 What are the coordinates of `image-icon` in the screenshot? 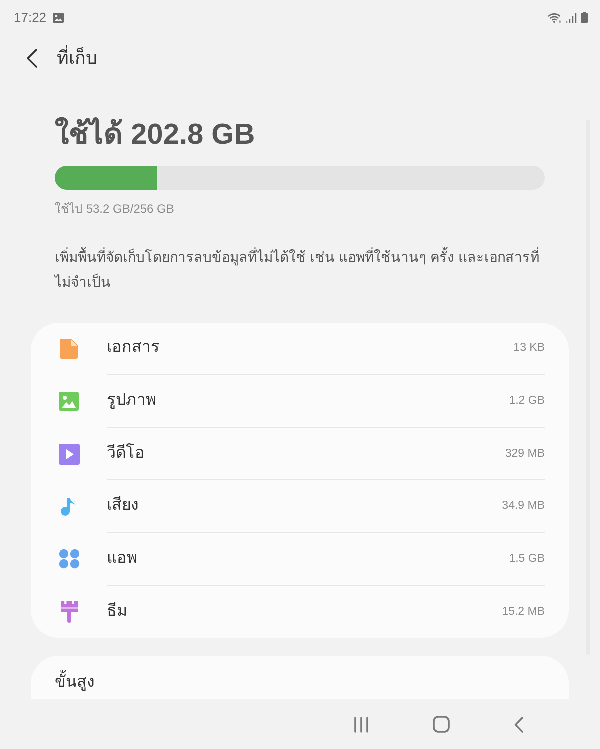 It's located at (69, 401).